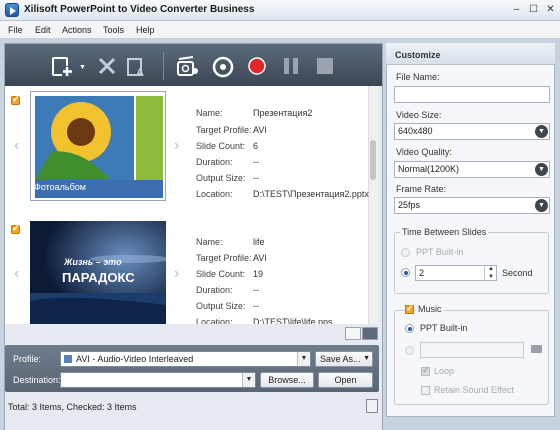  Describe the element at coordinates (158, 380) in the screenshot. I see `destination-input: ▼` at that location.